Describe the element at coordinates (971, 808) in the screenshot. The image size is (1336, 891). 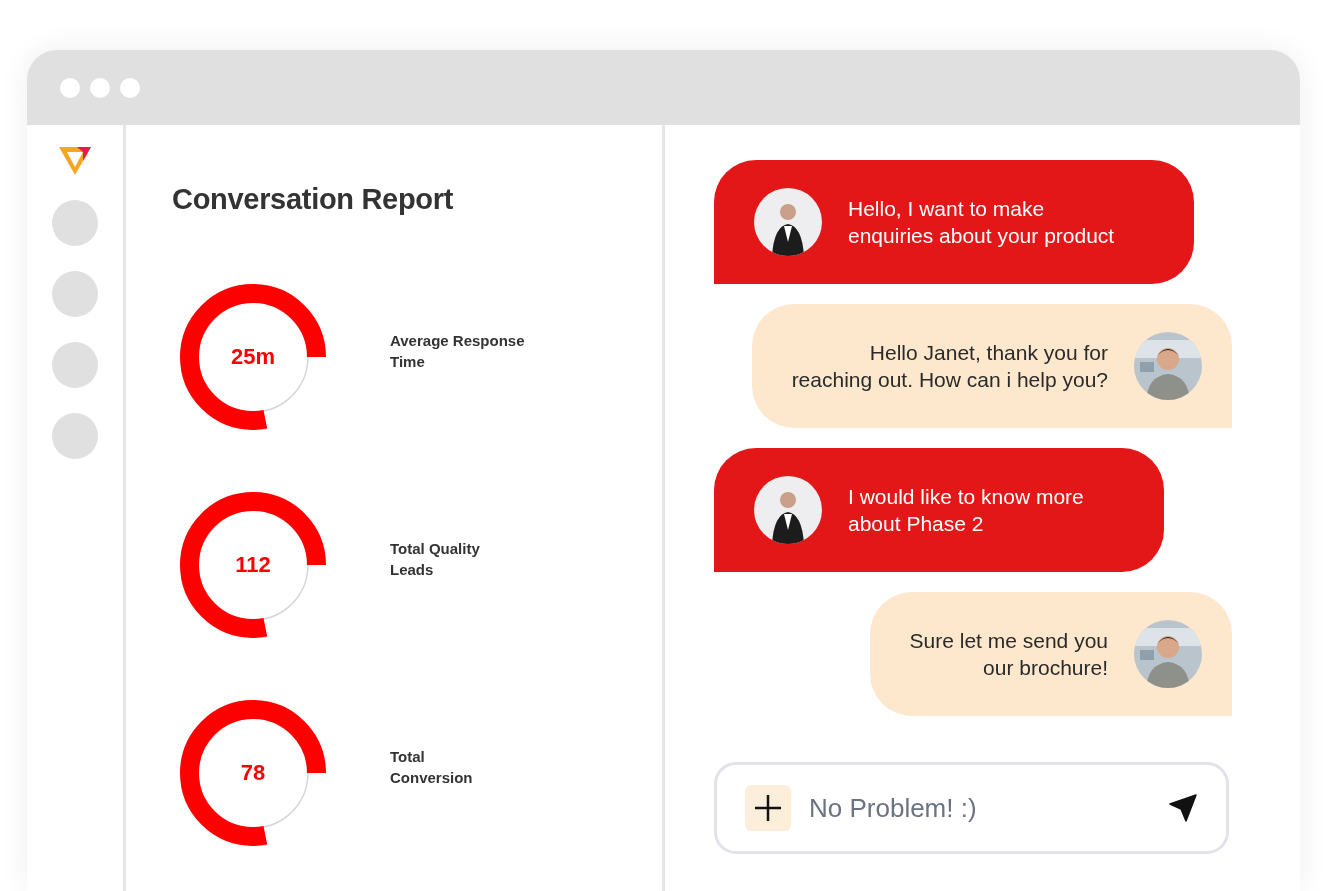
I see `message-field: No Problem! :)` at that location.